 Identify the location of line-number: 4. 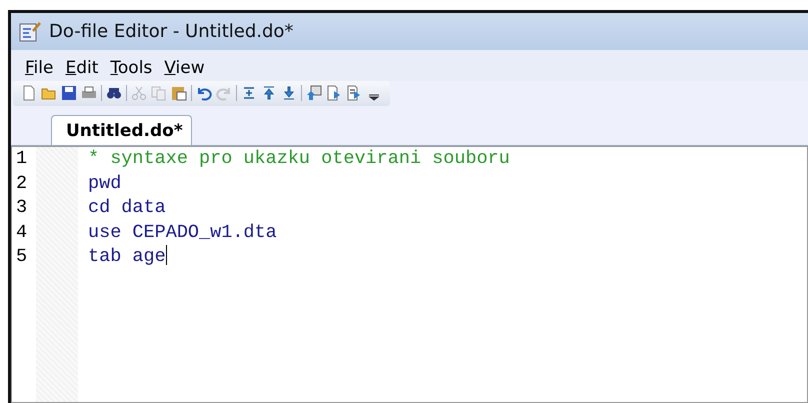
(22, 232).